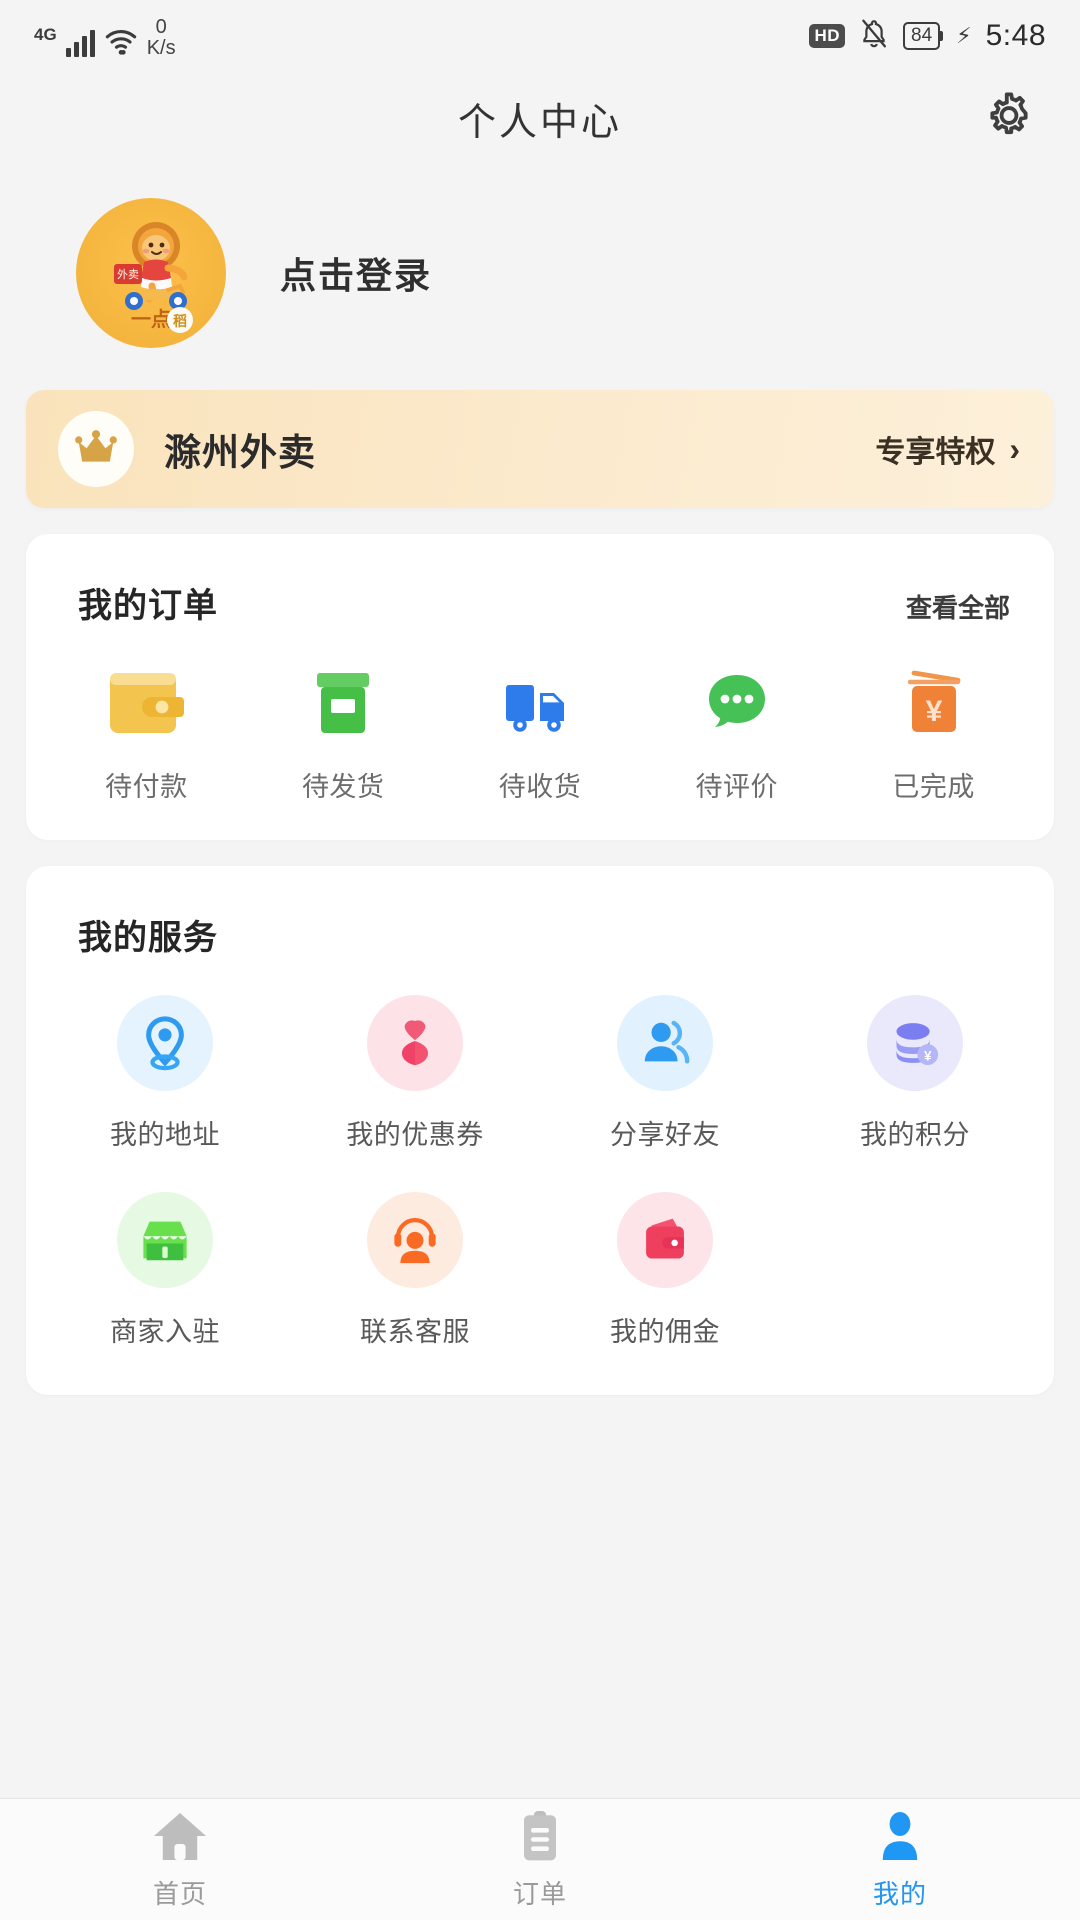  Describe the element at coordinates (147, 703) in the screenshot. I see `wallet-icon` at that location.